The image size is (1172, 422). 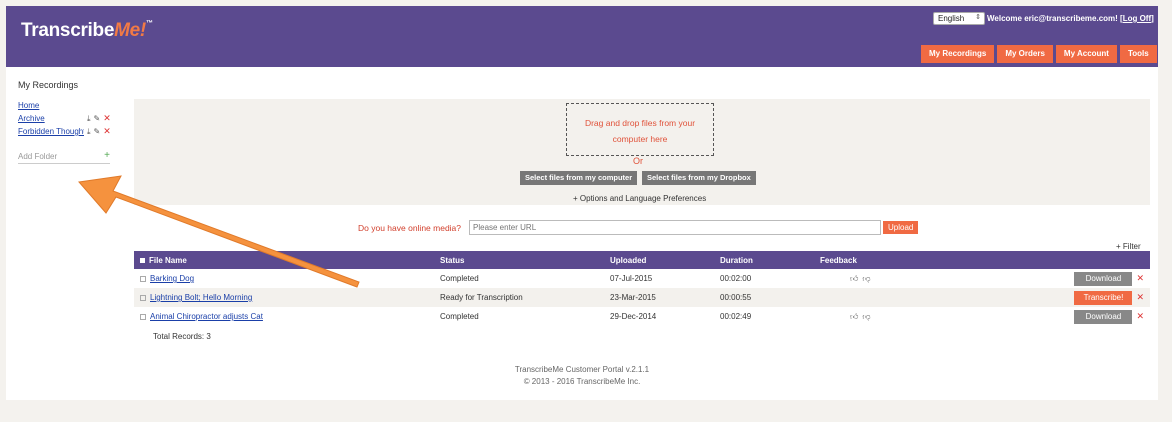 I want to click on logo: TranscribeMe!™, so click(x=87, y=31).